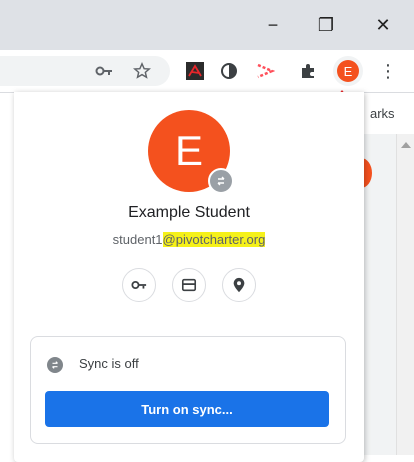  I want to click on card-icon, so click(189, 285).